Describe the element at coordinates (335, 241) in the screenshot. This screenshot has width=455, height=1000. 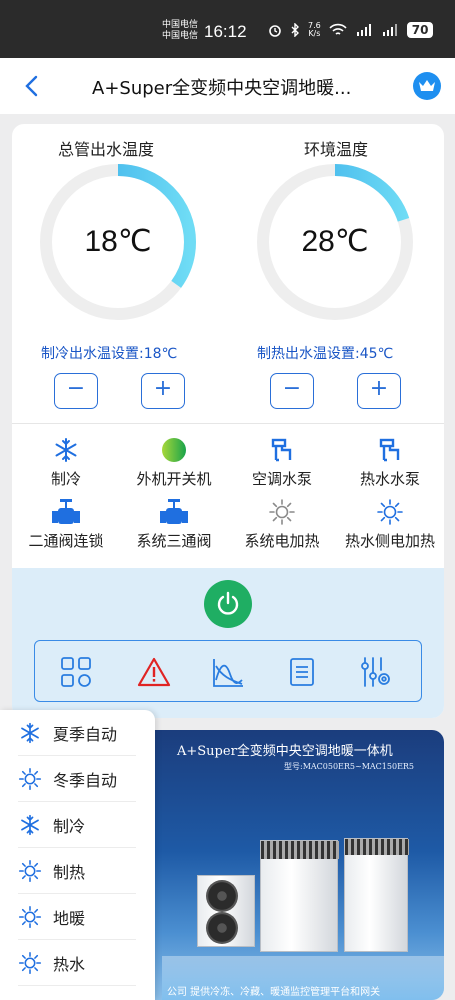
I see `gauge-2-value: 28℃` at that location.